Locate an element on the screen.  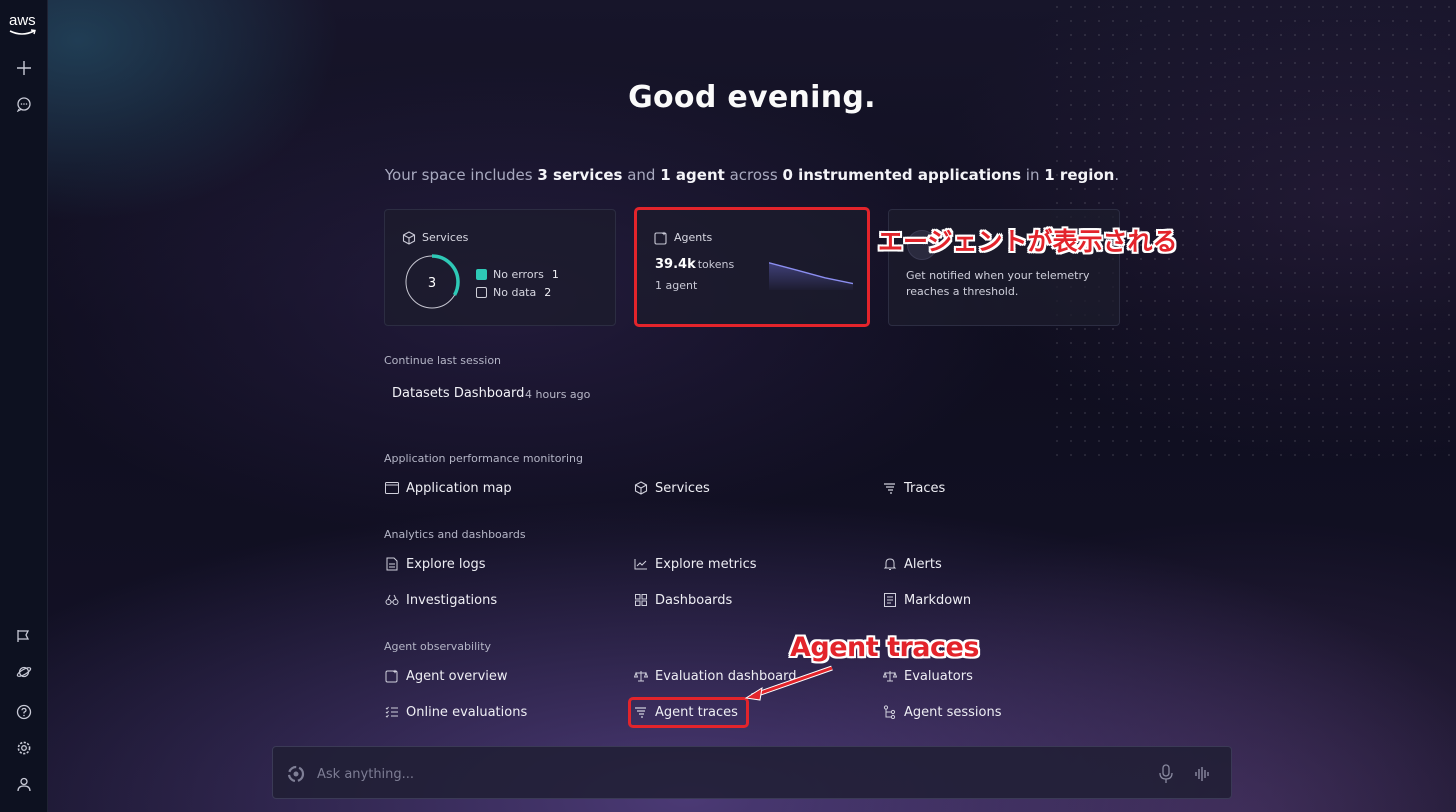
sessions-tree-icon is located at coordinates (890, 712).